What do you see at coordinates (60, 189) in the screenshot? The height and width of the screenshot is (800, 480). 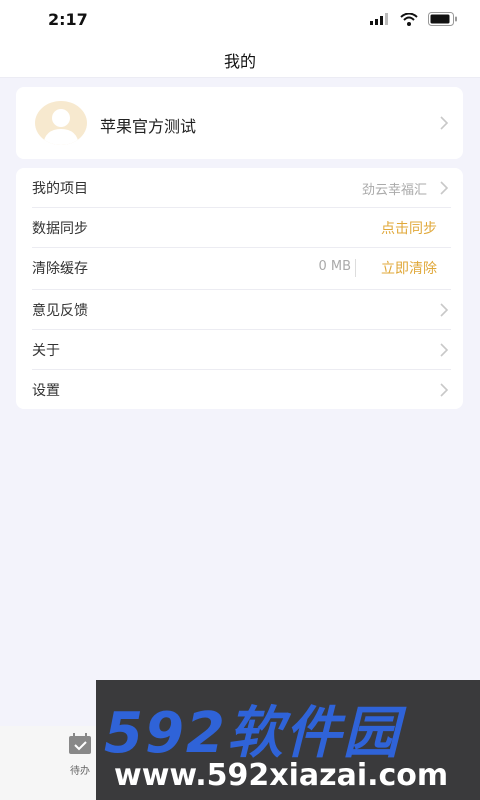 I see `menu-item-label: 我的项目` at bounding box center [60, 189].